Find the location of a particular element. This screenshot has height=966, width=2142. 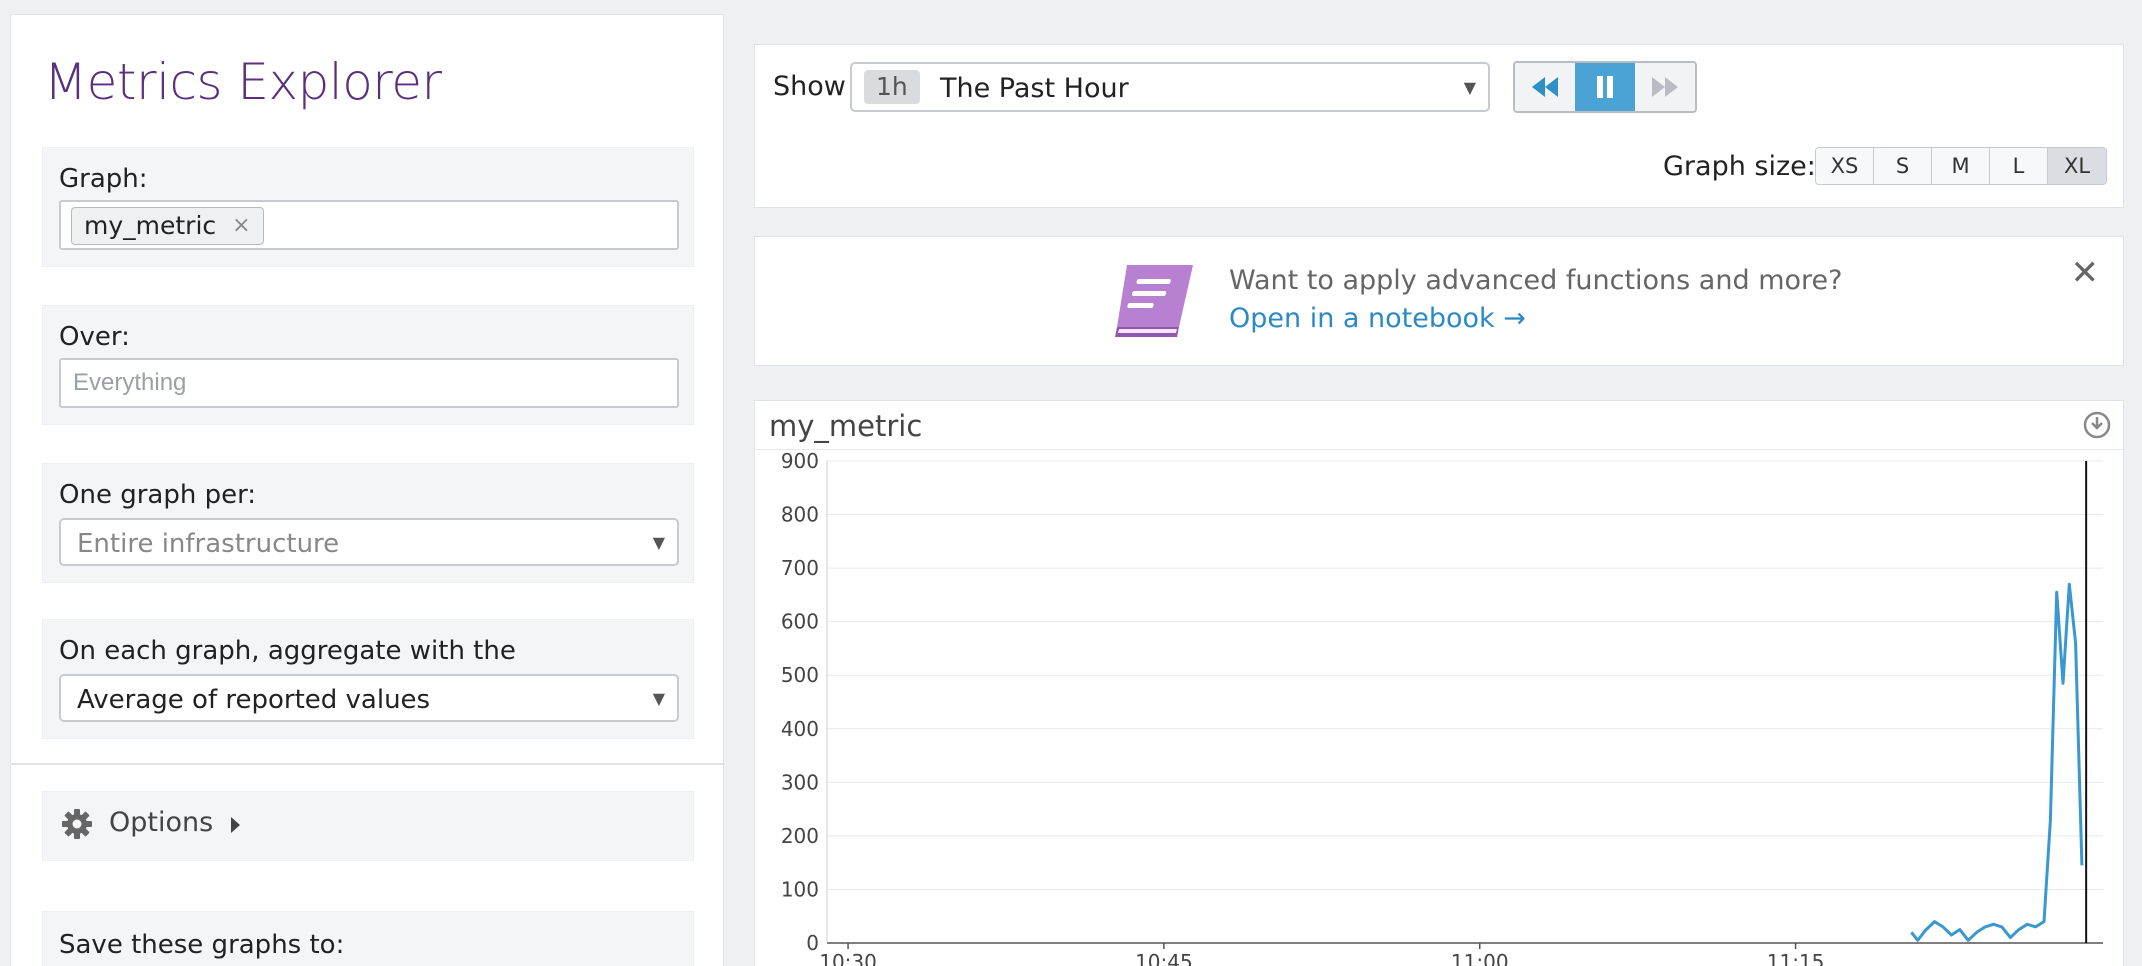

options-toggle: Options is located at coordinates (368, 826).